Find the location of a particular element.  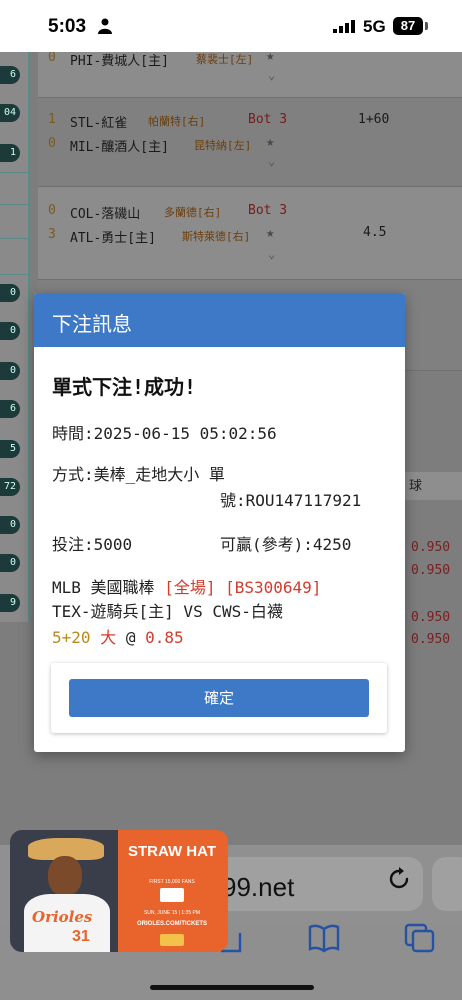

ticket-number: 號:ROU147117921 is located at coordinates (291, 500).